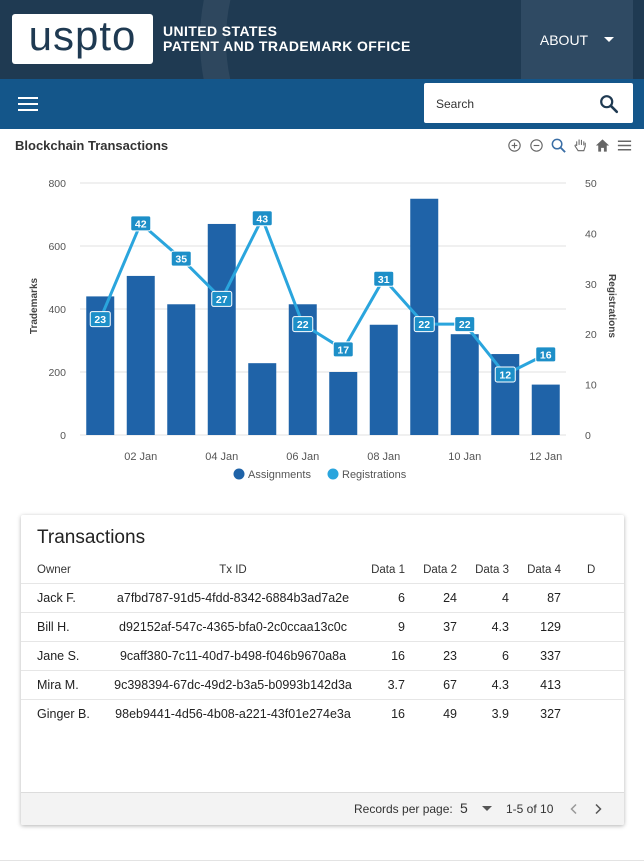 The width and height of the screenshot is (644, 862). What do you see at coordinates (91, 537) in the screenshot?
I see `card-title: Transactions` at bounding box center [91, 537].